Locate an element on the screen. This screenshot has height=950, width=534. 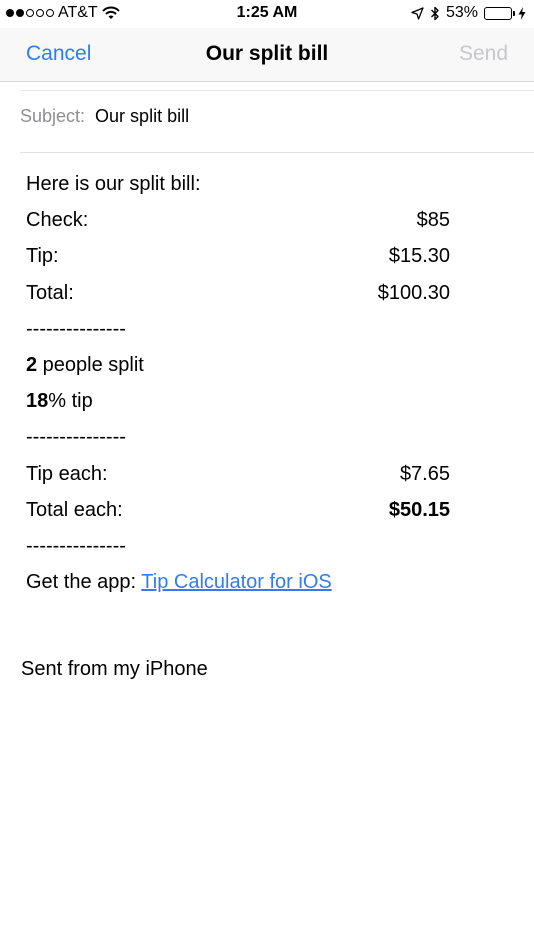
status-right: 53% is located at coordinates (468, 13).